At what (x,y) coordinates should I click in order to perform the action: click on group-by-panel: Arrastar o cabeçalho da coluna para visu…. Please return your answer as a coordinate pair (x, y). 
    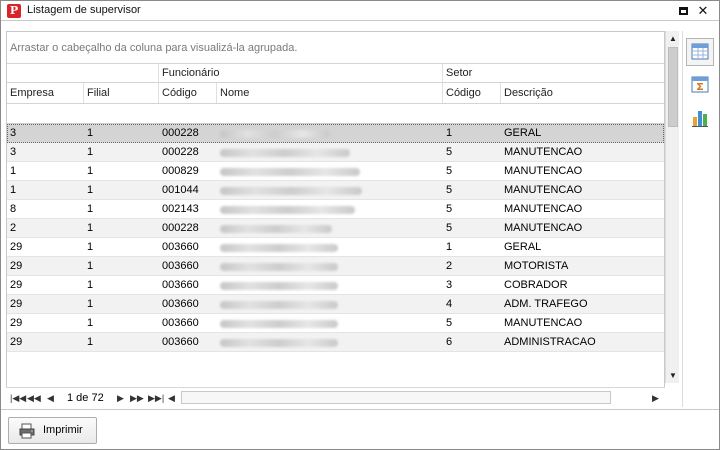
    Looking at the image, I should click on (335, 48).